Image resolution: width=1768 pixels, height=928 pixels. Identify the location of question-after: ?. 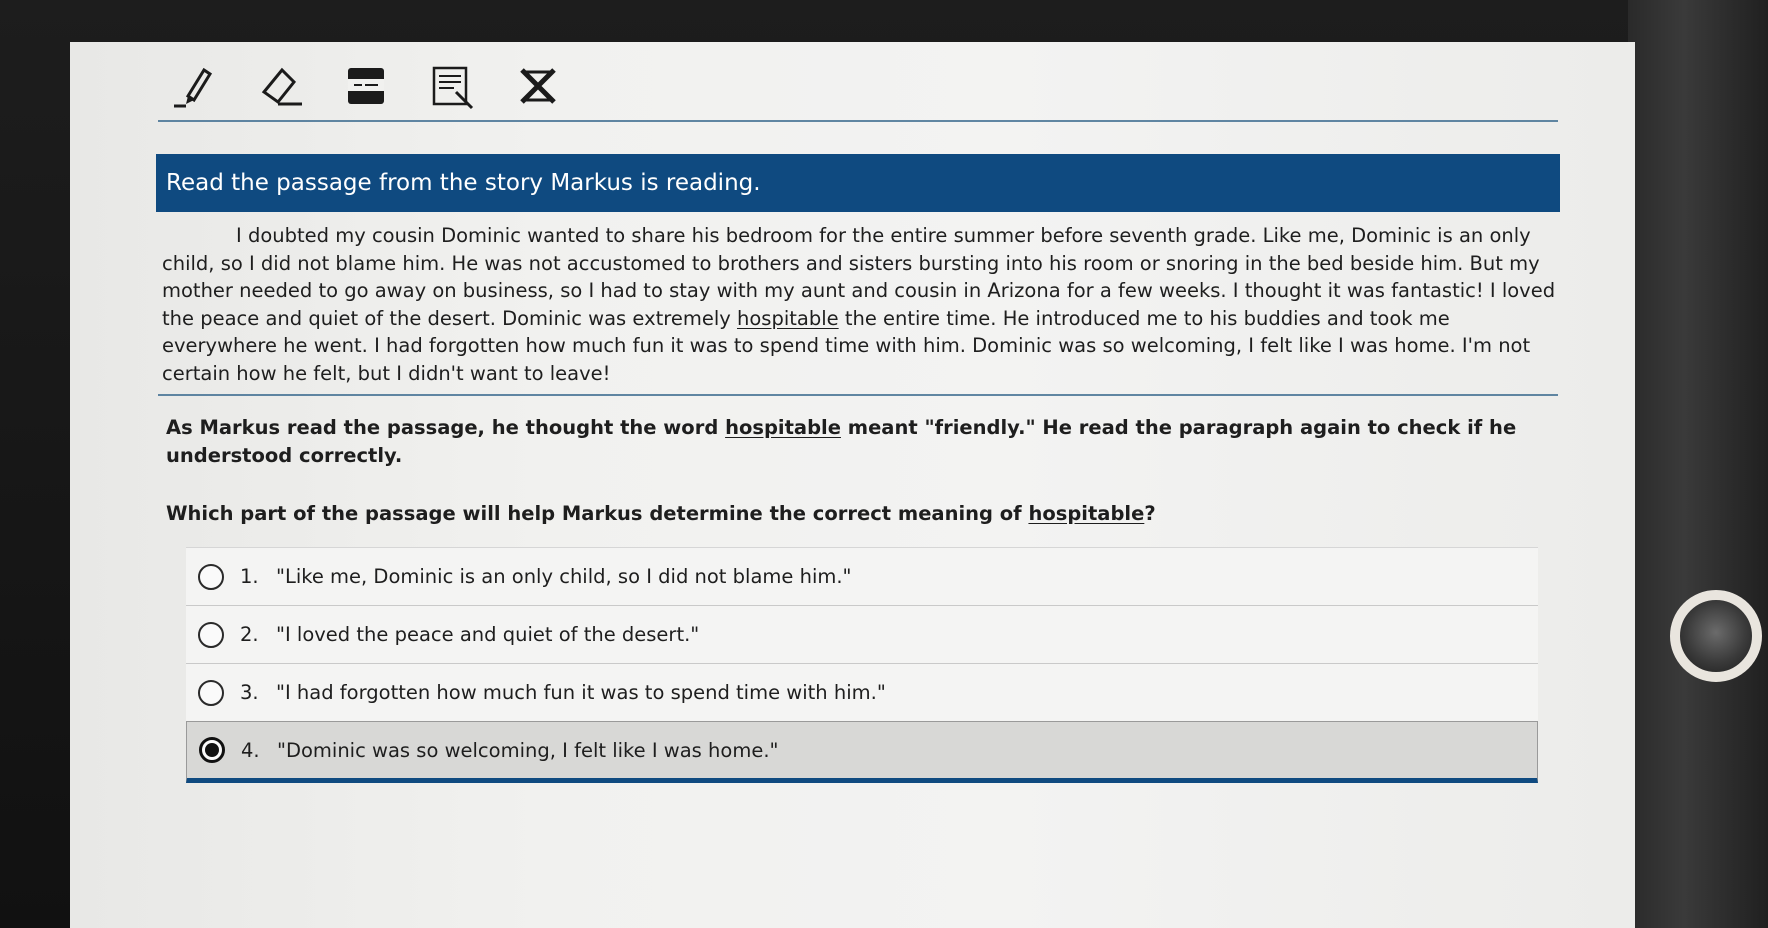
(1150, 513).